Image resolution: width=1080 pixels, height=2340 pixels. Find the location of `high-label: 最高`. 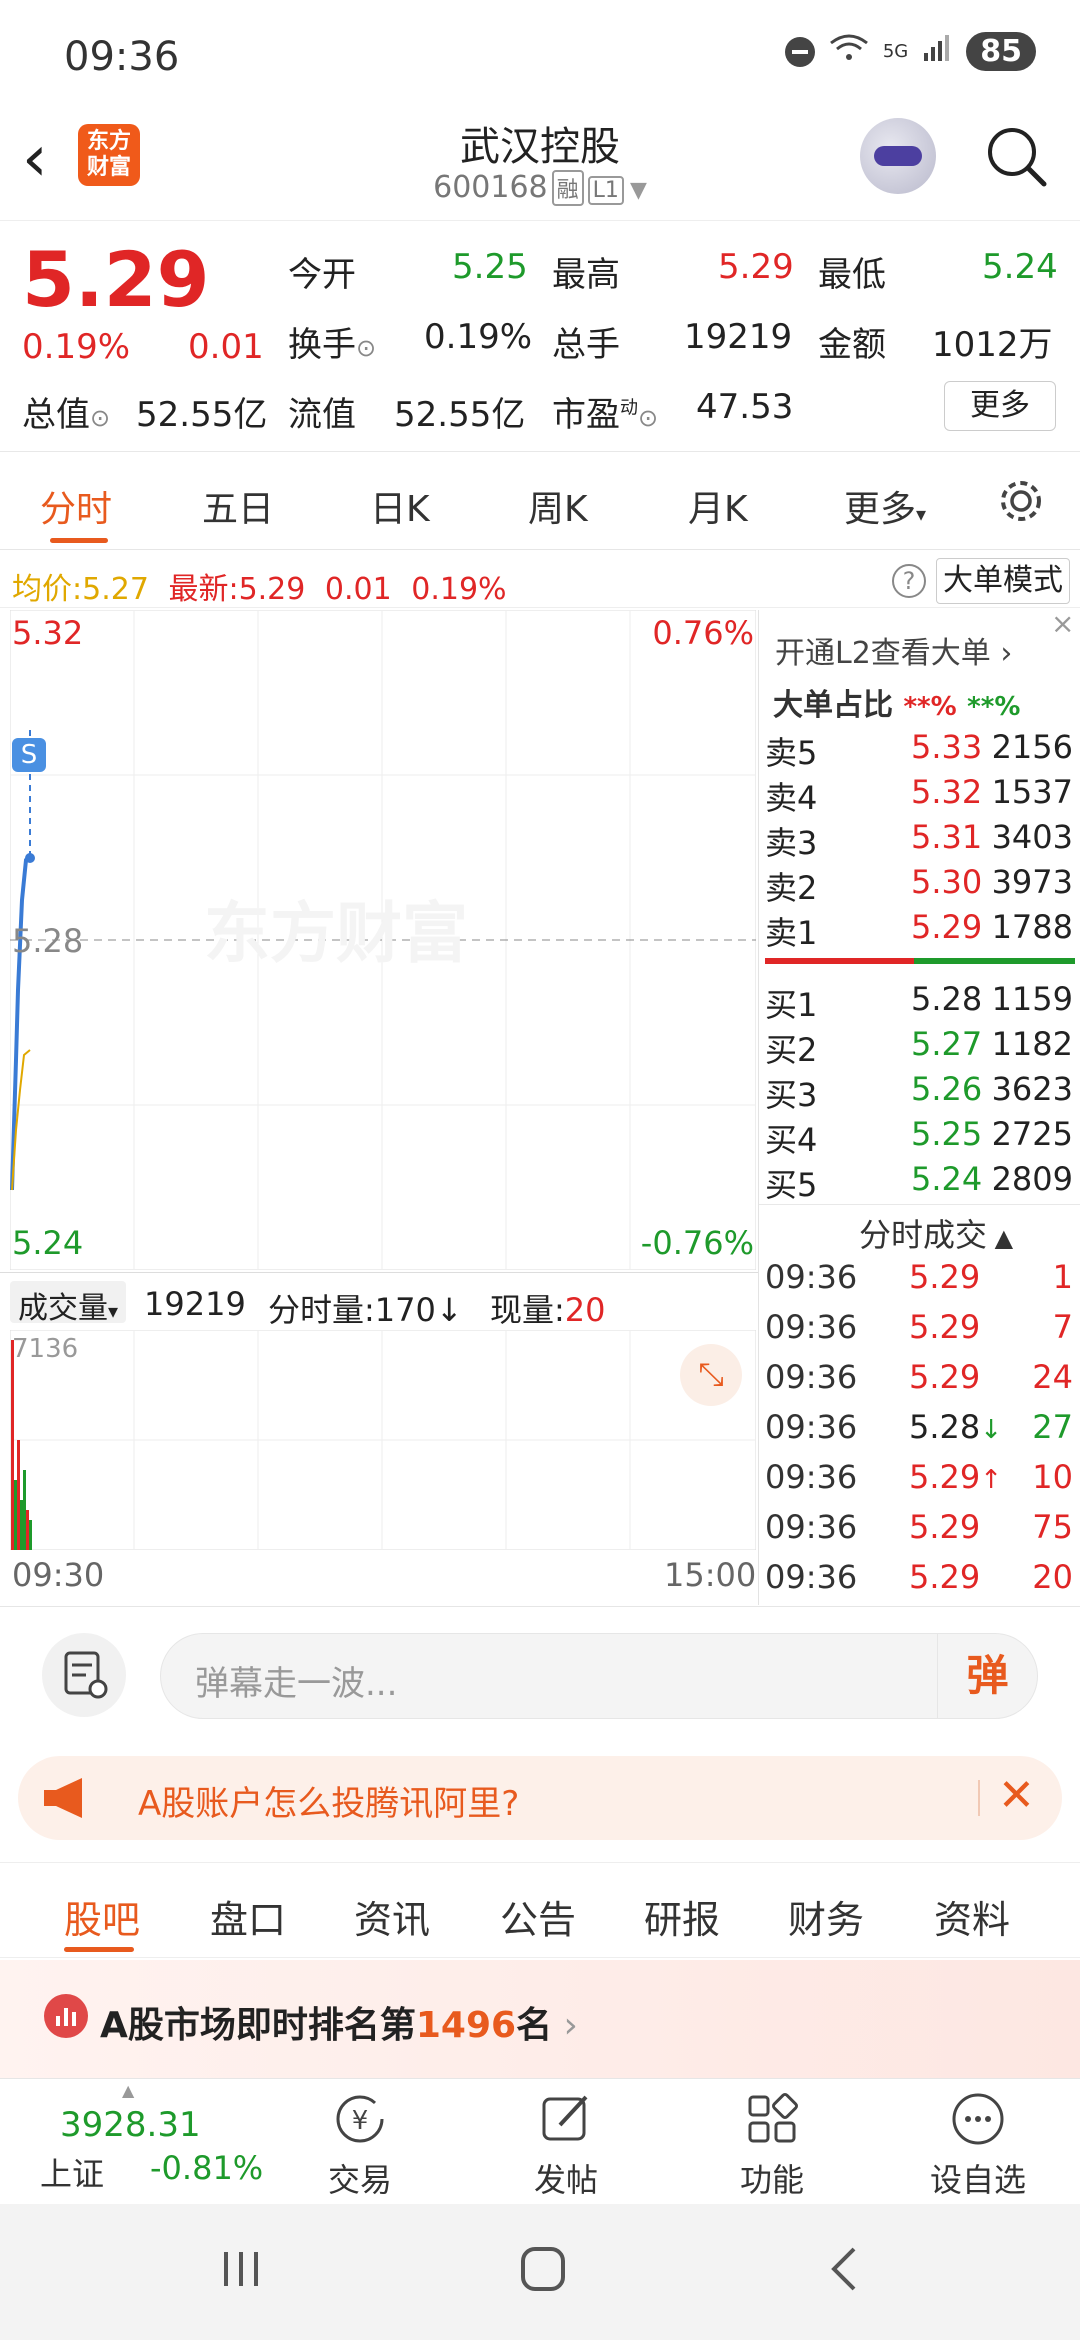

high-label: 最高 is located at coordinates (586, 275).